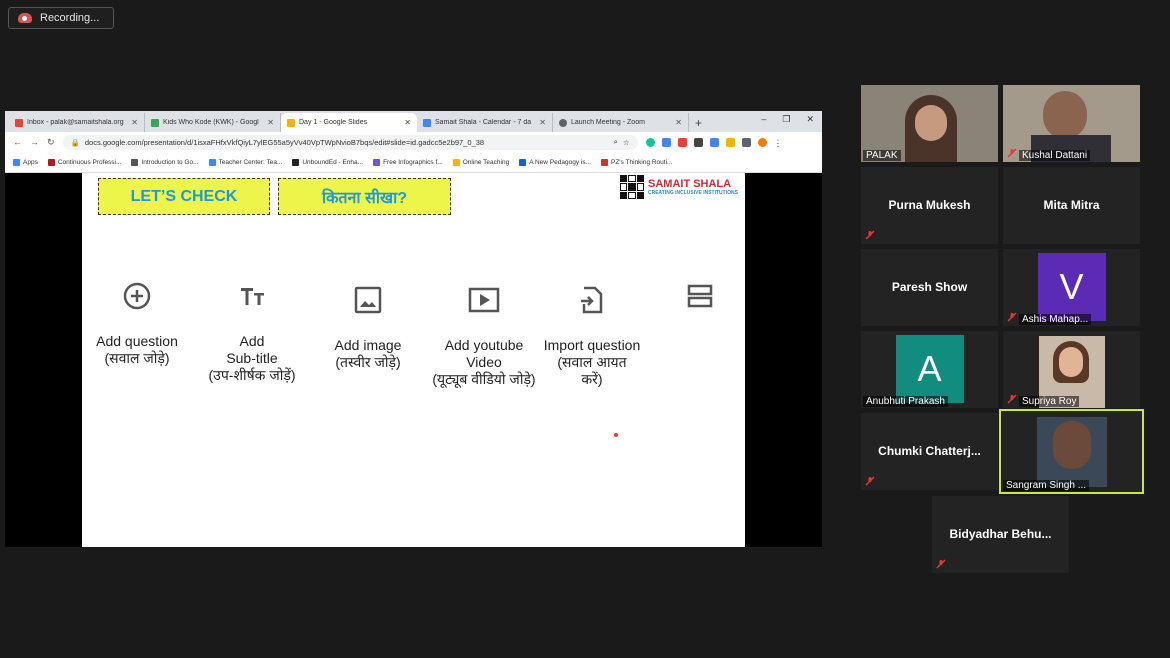 This screenshot has height=658, width=1170. Describe the element at coordinates (698, 122) in the screenshot. I see `new-tab-button: +` at that location.